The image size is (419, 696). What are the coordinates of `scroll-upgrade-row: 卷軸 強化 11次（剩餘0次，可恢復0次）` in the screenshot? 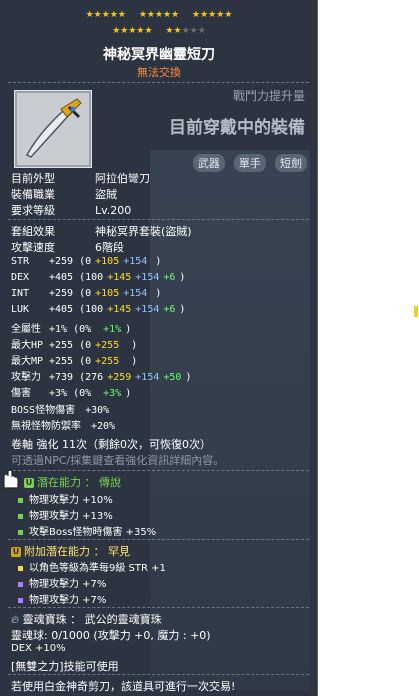 It's located at (111, 444).